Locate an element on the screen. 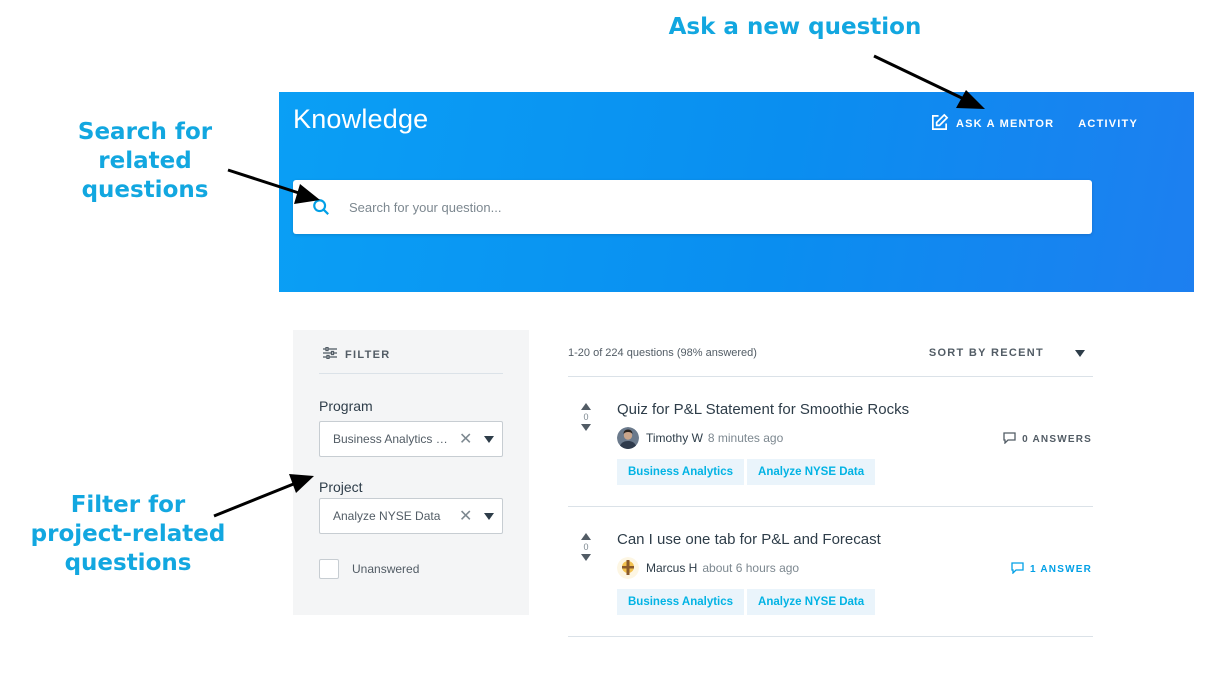 This screenshot has height=674, width=1213. annotation-filter-line1: Filter for is located at coordinates (128, 505).